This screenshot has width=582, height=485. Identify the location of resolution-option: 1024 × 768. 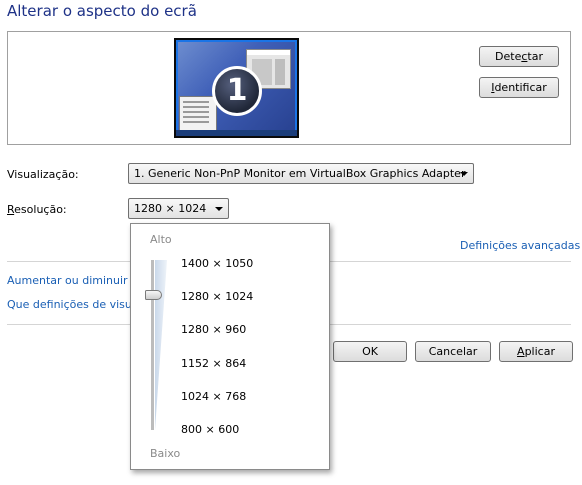
(213, 396).